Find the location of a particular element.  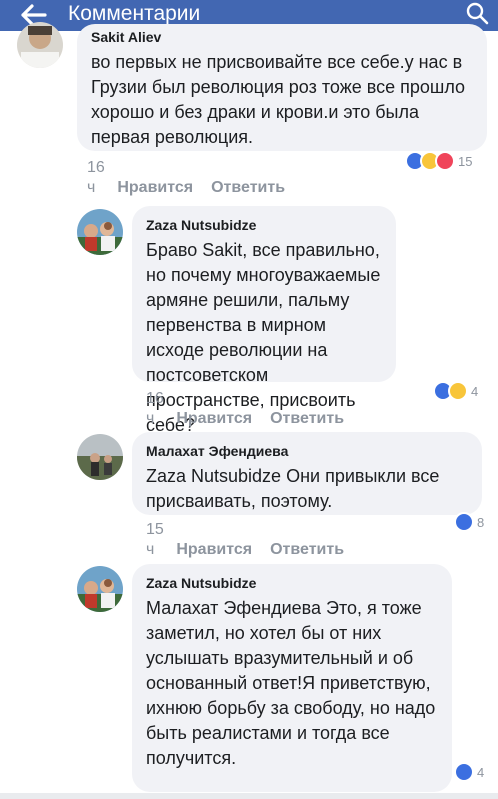

bottom-divider is located at coordinates (249, 796).